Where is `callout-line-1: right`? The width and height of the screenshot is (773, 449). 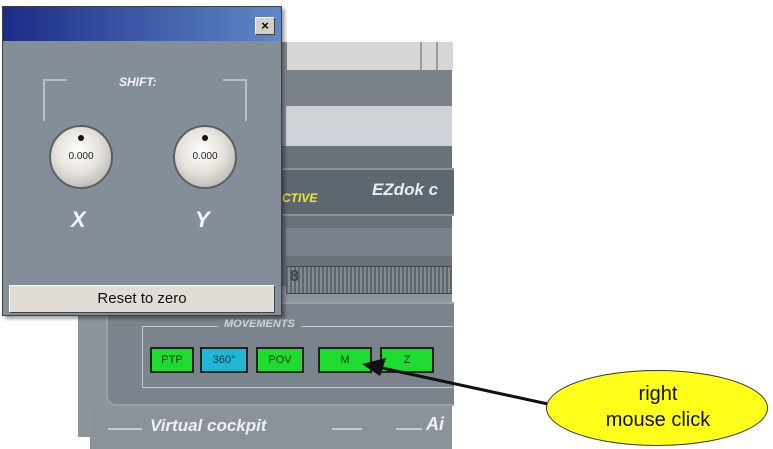 callout-line-1: right is located at coordinates (658, 394).